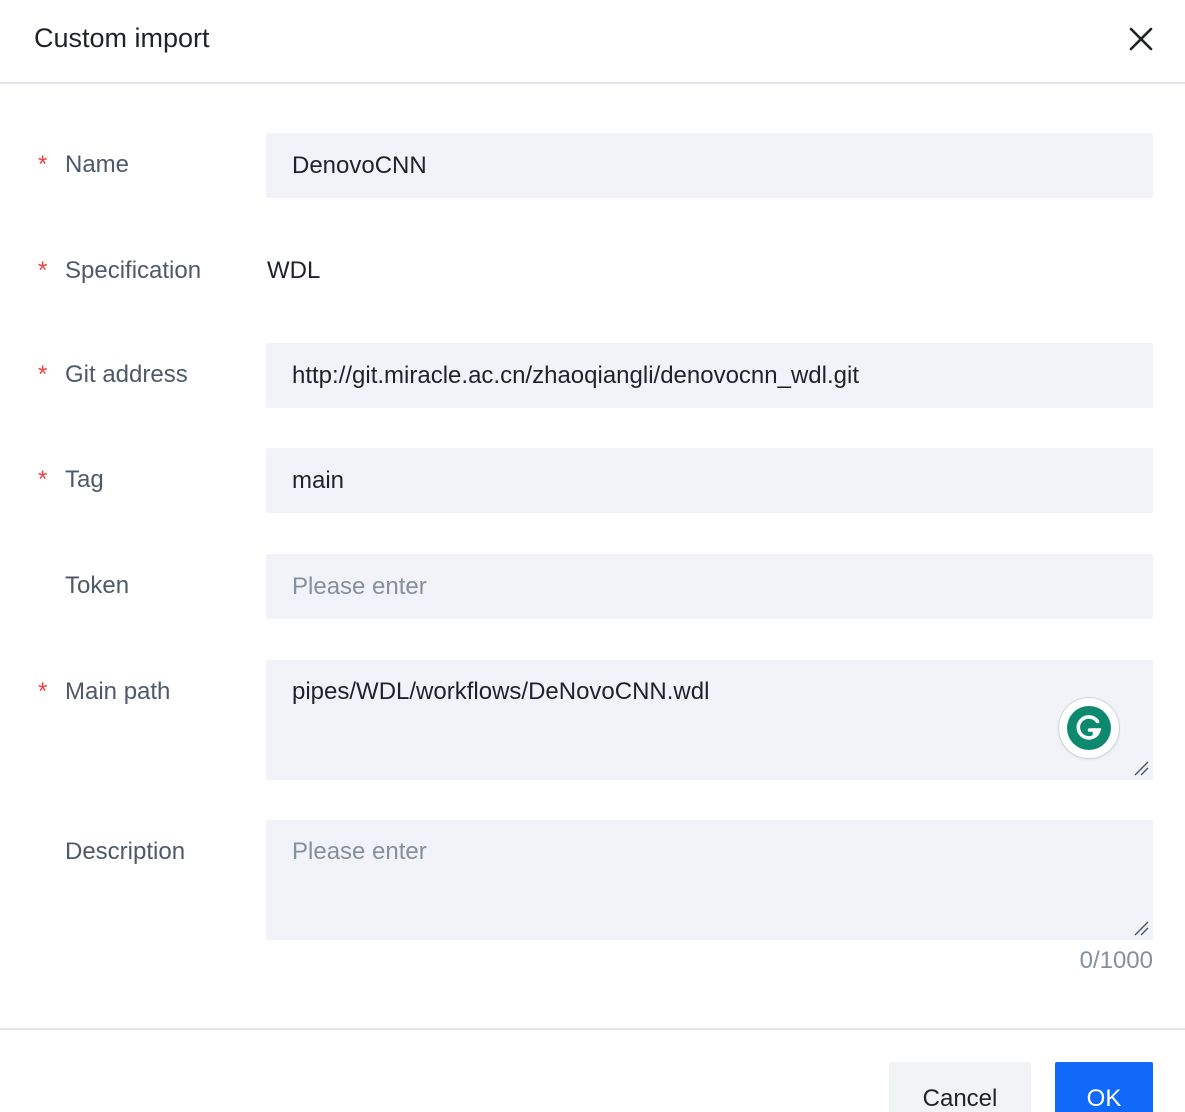 The image size is (1185, 1112). What do you see at coordinates (592, 42) in the screenshot?
I see `dialog-header: Custom import` at bounding box center [592, 42].